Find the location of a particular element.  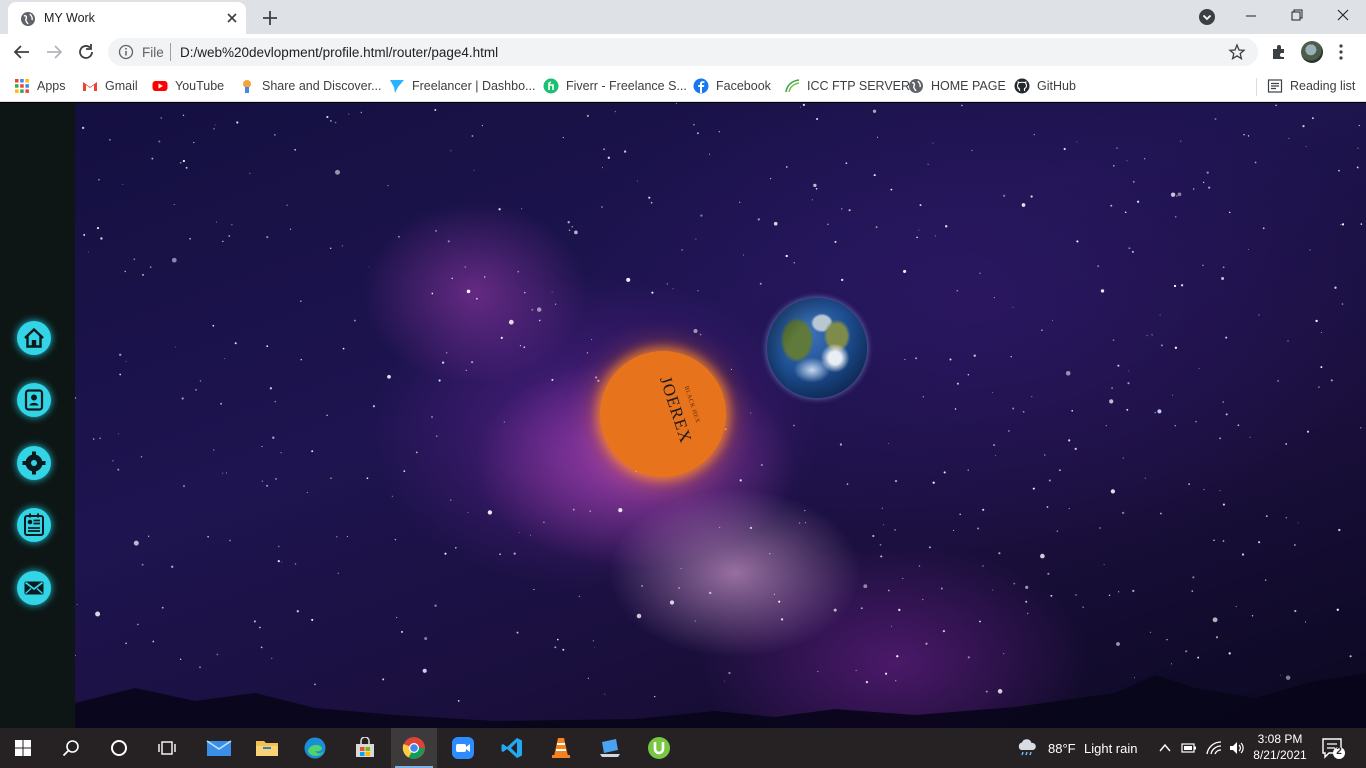

chrome-button is located at coordinates (414, 748).